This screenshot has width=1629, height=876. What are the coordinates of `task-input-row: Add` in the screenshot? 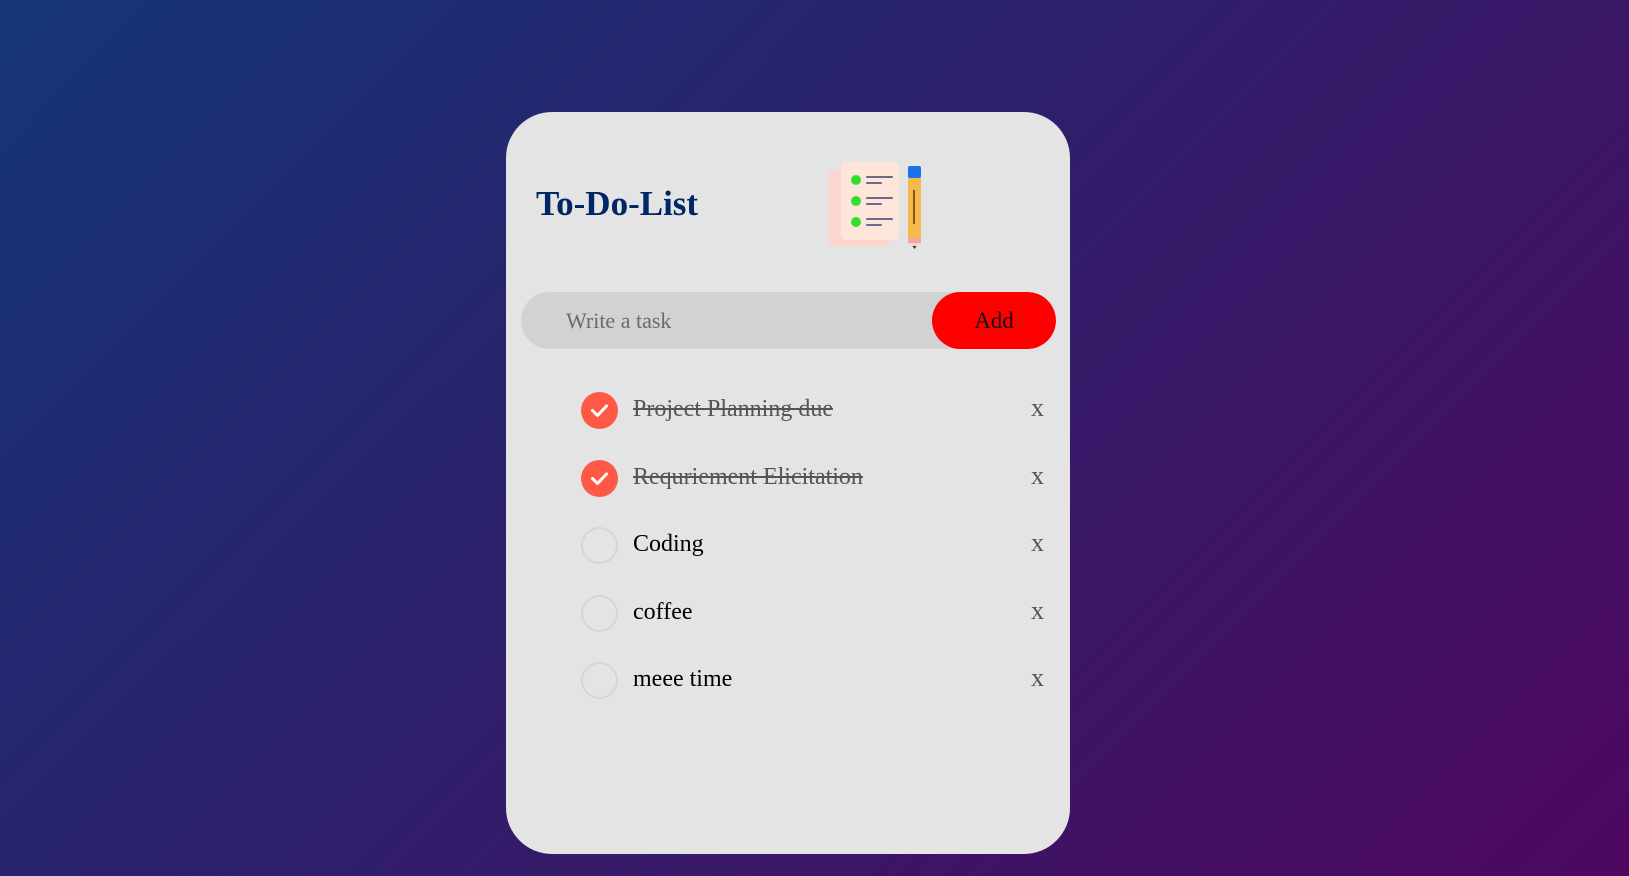 It's located at (788, 320).